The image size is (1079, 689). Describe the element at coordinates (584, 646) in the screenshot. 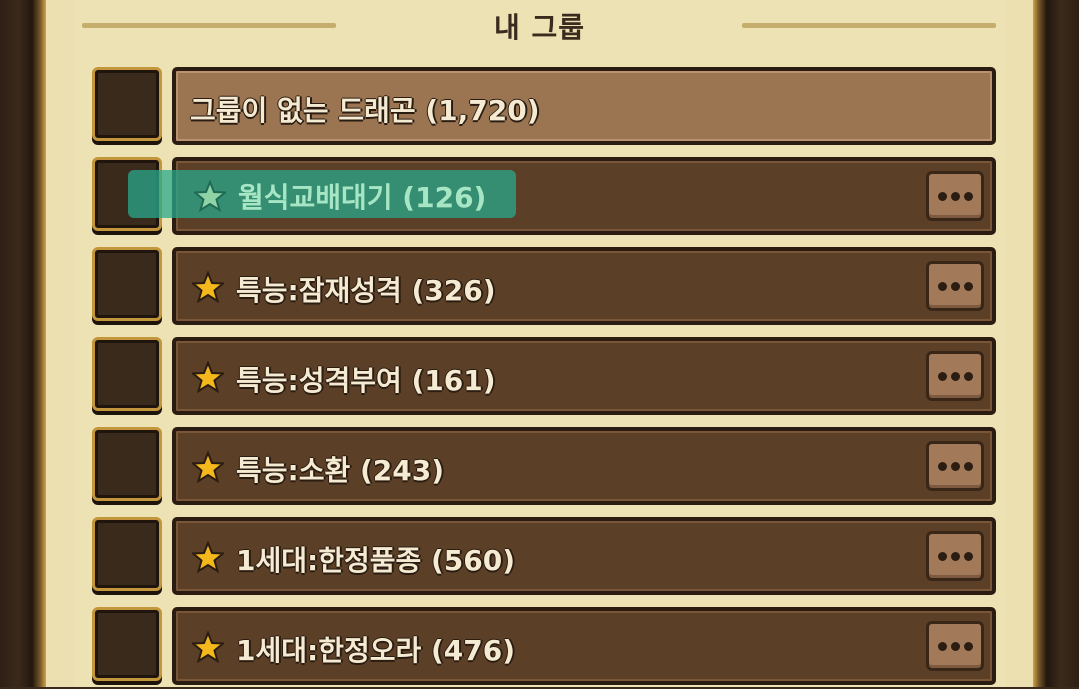

I see `group-button: 1세대:한정오라 (476)` at that location.